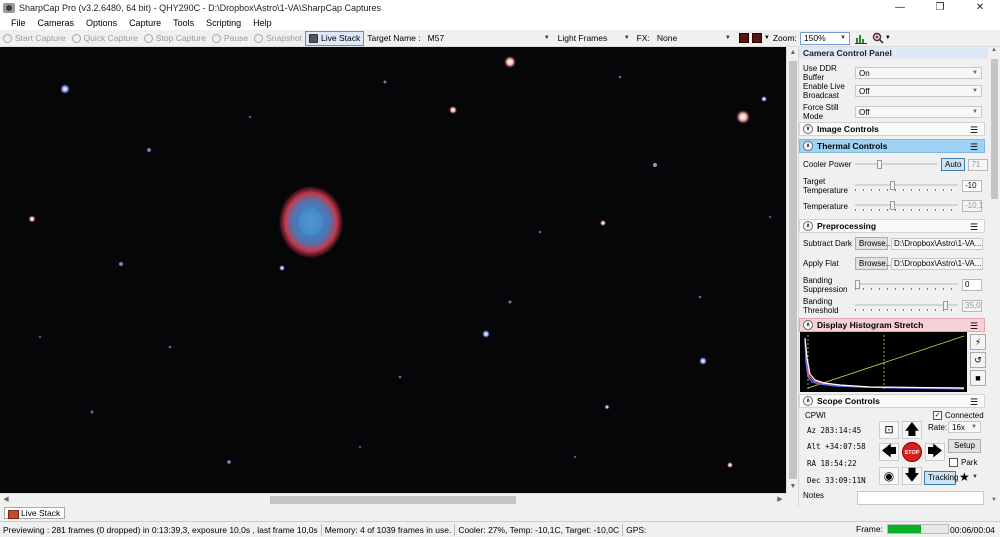 The width and height of the screenshot is (1000, 537). What do you see at coordinates (978, 164) in the screenshot?
I see `cooler-power-value: 71` at bounding box center [978, 164].